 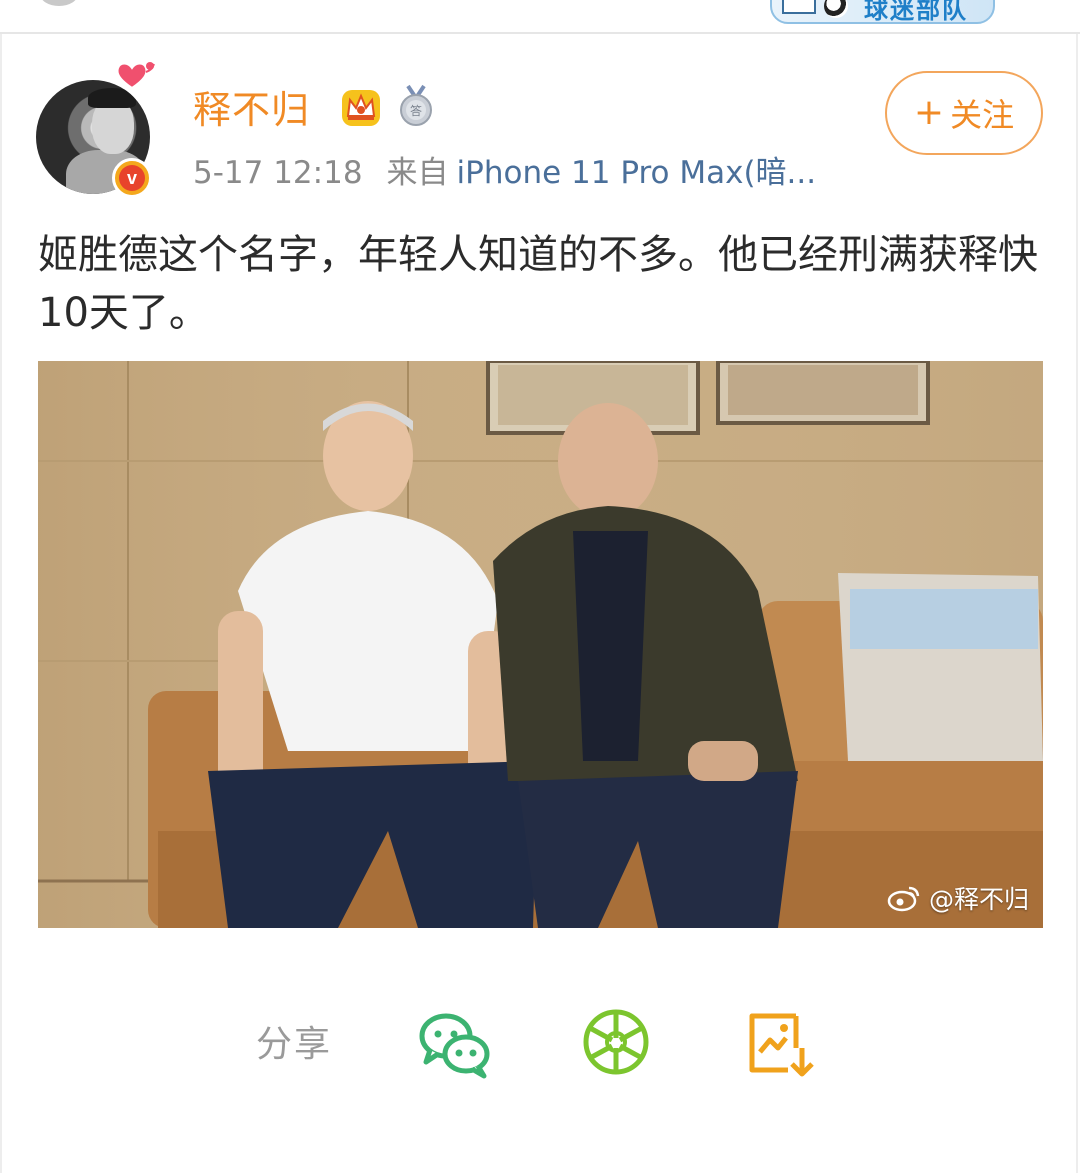 What do you see at coordinates (417, 173) in the screenshot?
I see `source-prefix: 来自` at bounding box center [417, 173].